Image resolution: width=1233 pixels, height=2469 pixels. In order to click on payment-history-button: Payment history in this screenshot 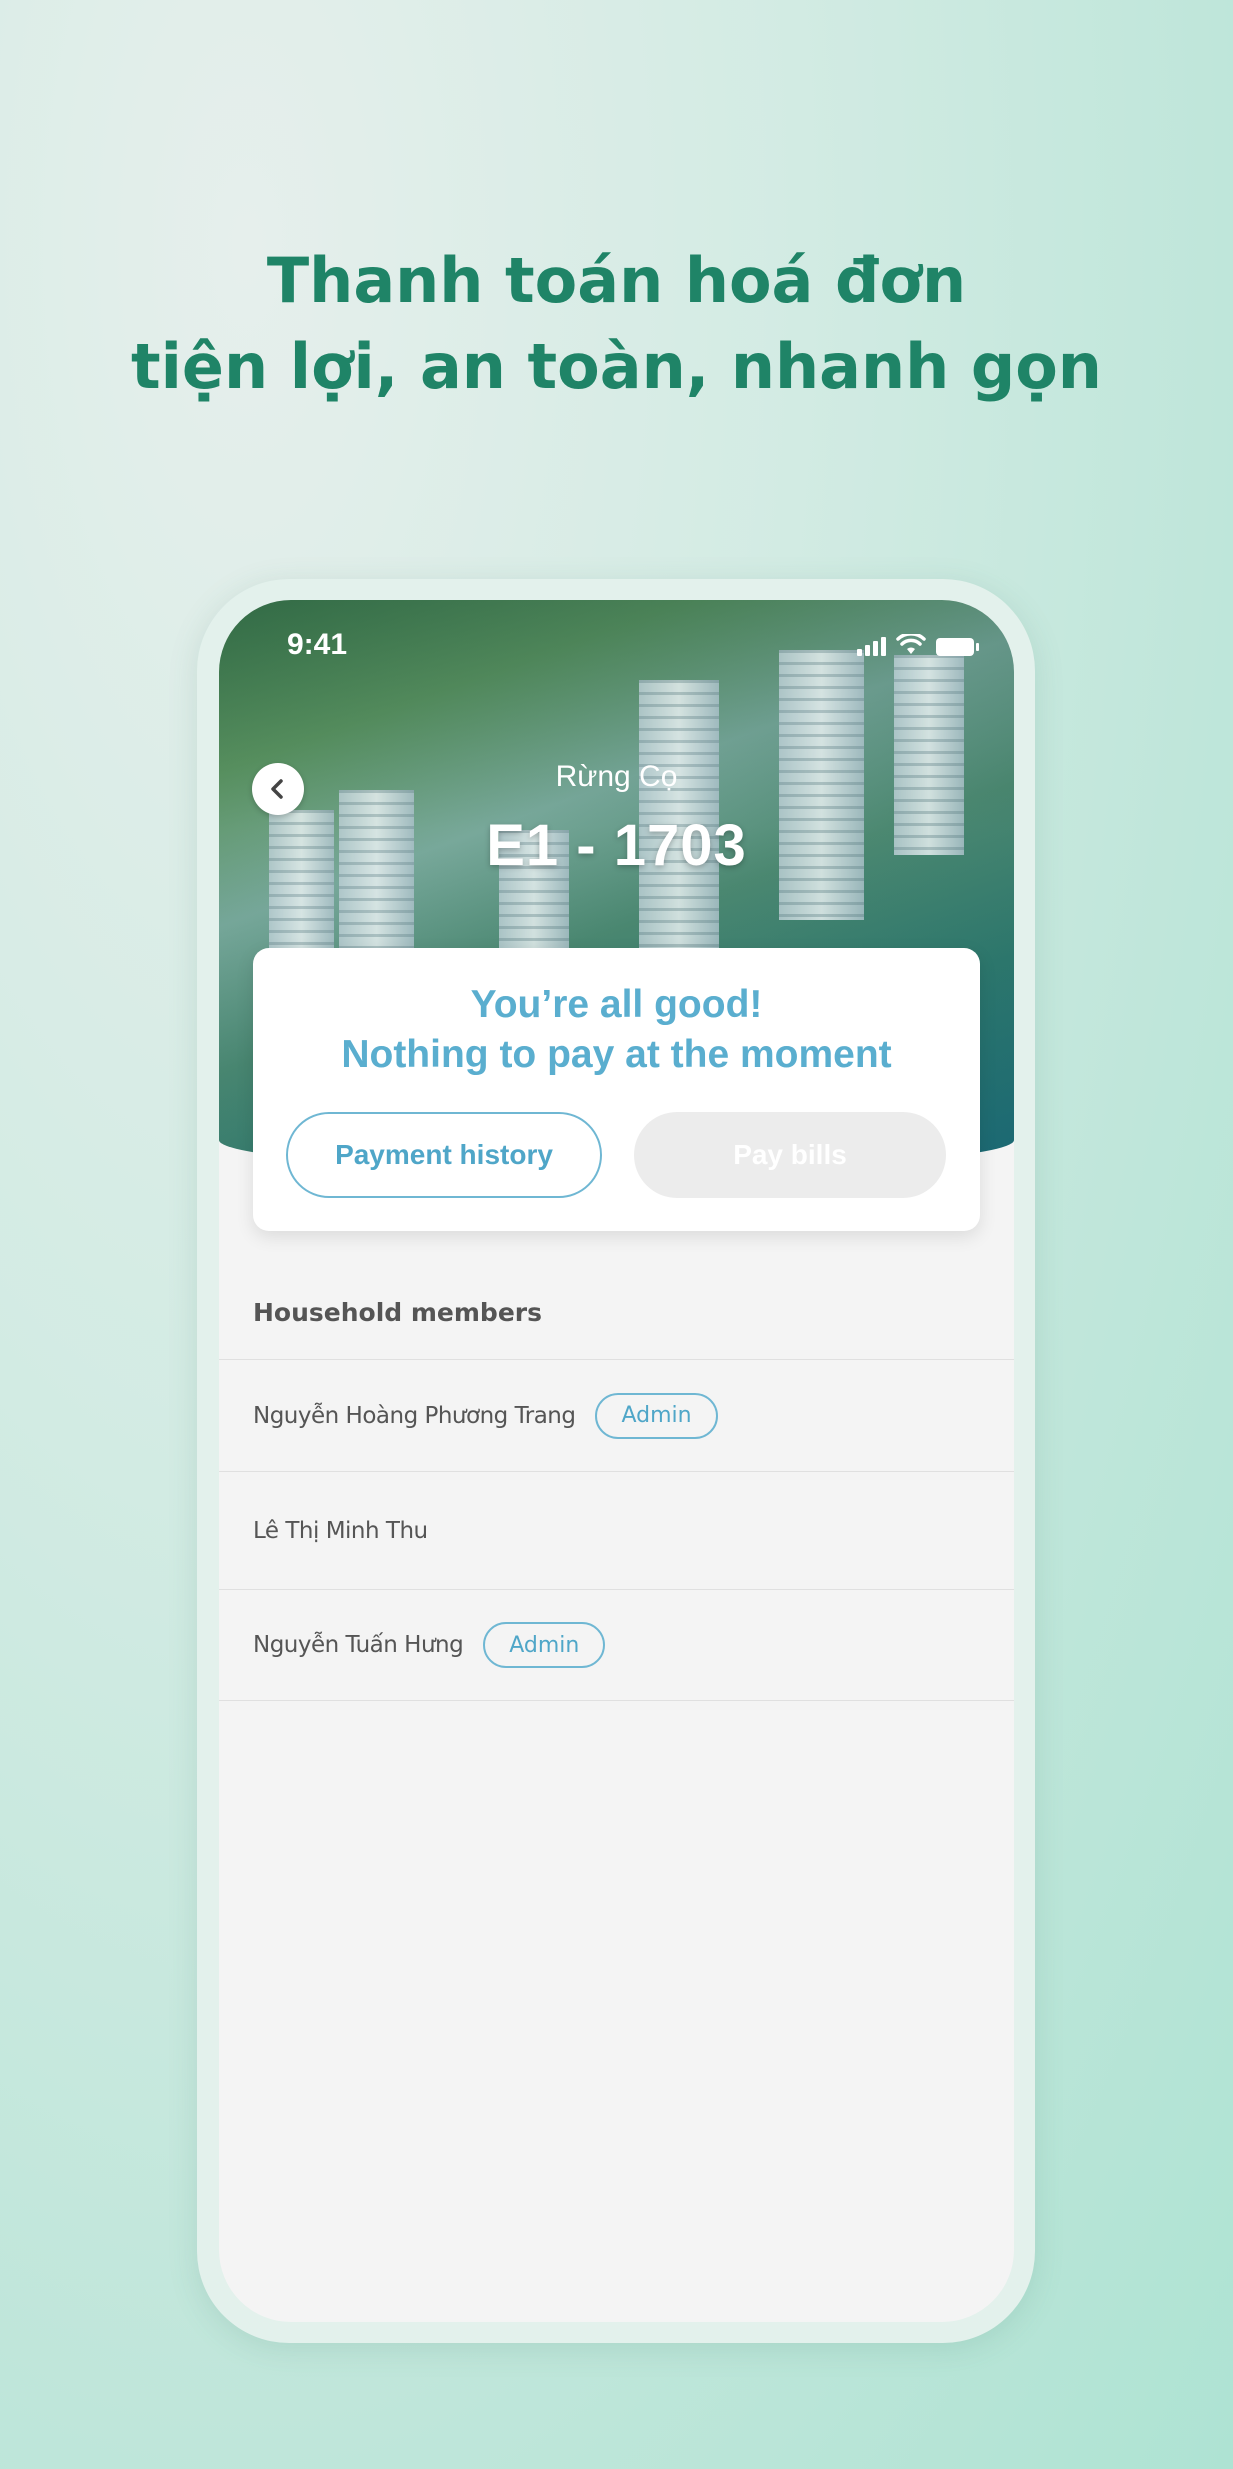, I will do `click(444, 1155)`.